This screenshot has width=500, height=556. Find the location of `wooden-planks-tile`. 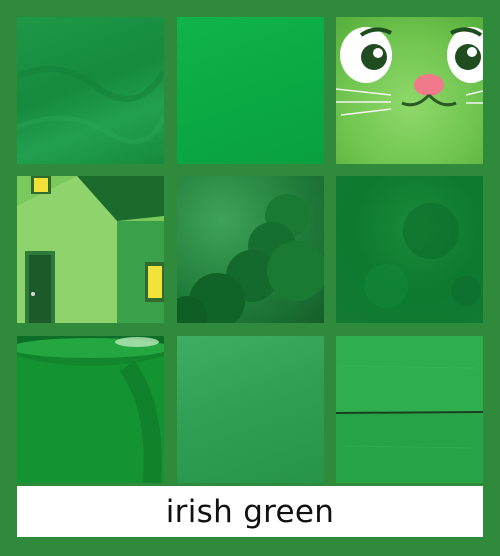

wooden-planks-tile is located at coordinates (409, 409).